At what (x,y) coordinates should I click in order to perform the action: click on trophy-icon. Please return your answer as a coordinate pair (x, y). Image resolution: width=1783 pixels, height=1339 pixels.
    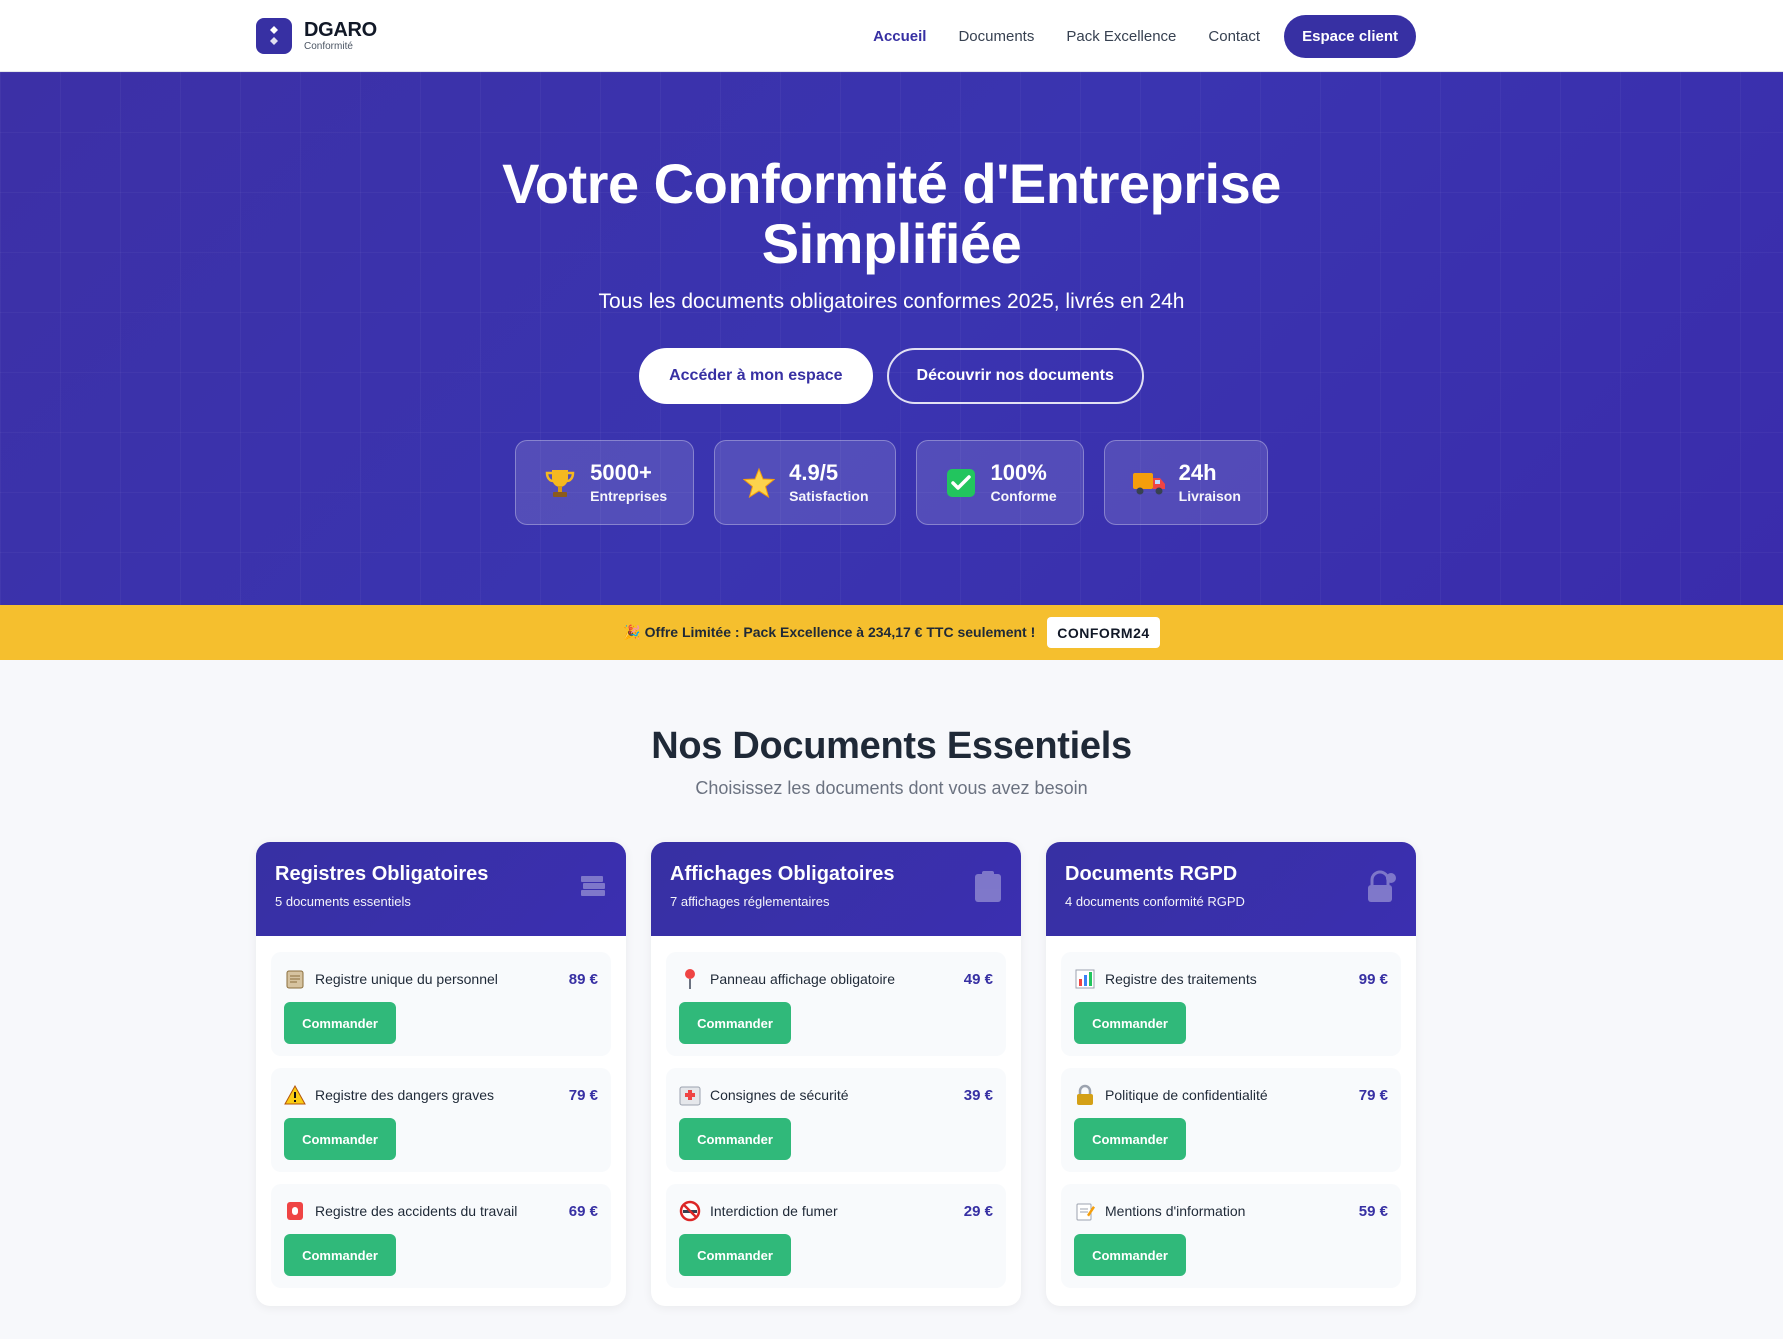
    Looking at the image, I should click on (560, 483).